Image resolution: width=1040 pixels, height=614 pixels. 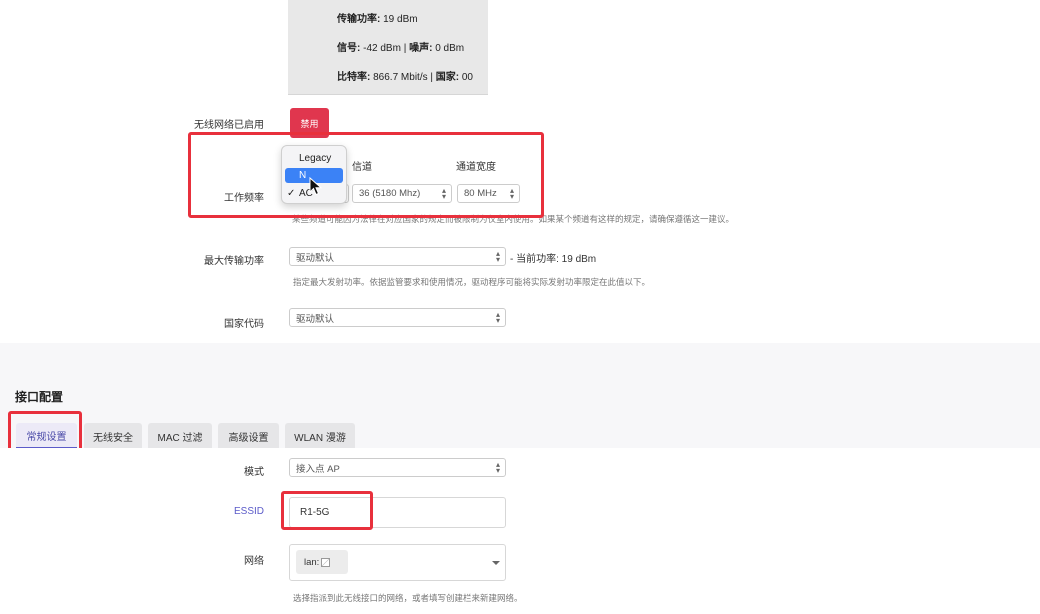 I want to click on tab-general: 常规设置, so click(x=46, y=436).